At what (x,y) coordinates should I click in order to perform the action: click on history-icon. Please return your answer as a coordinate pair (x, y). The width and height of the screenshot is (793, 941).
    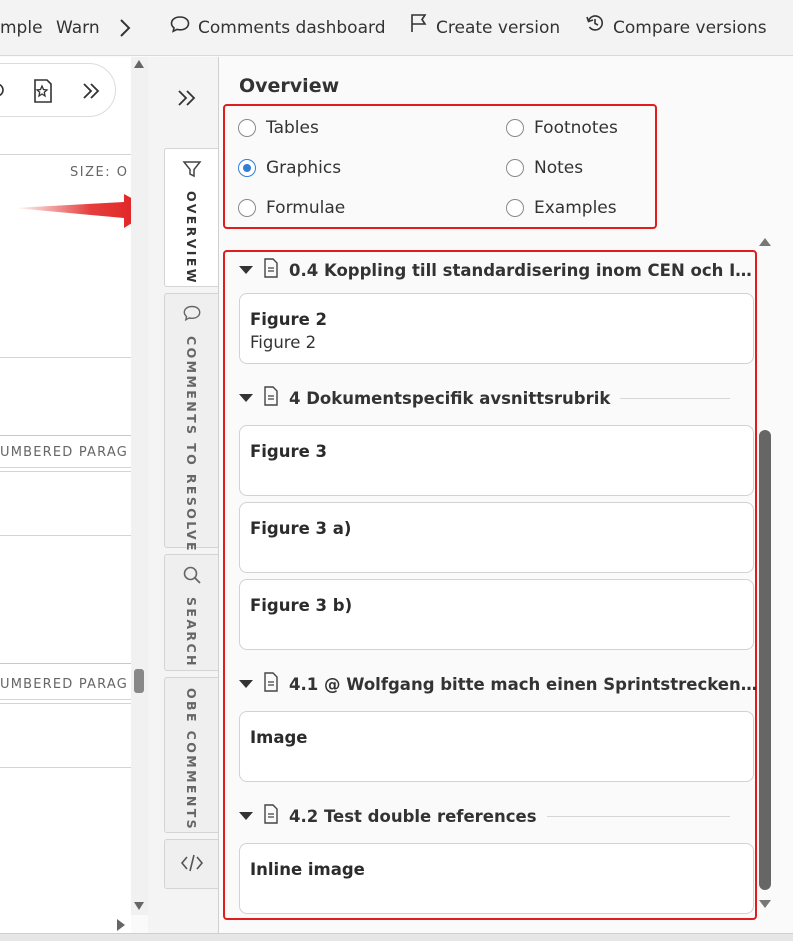
    Looking at the image, I should click on (595, 28).